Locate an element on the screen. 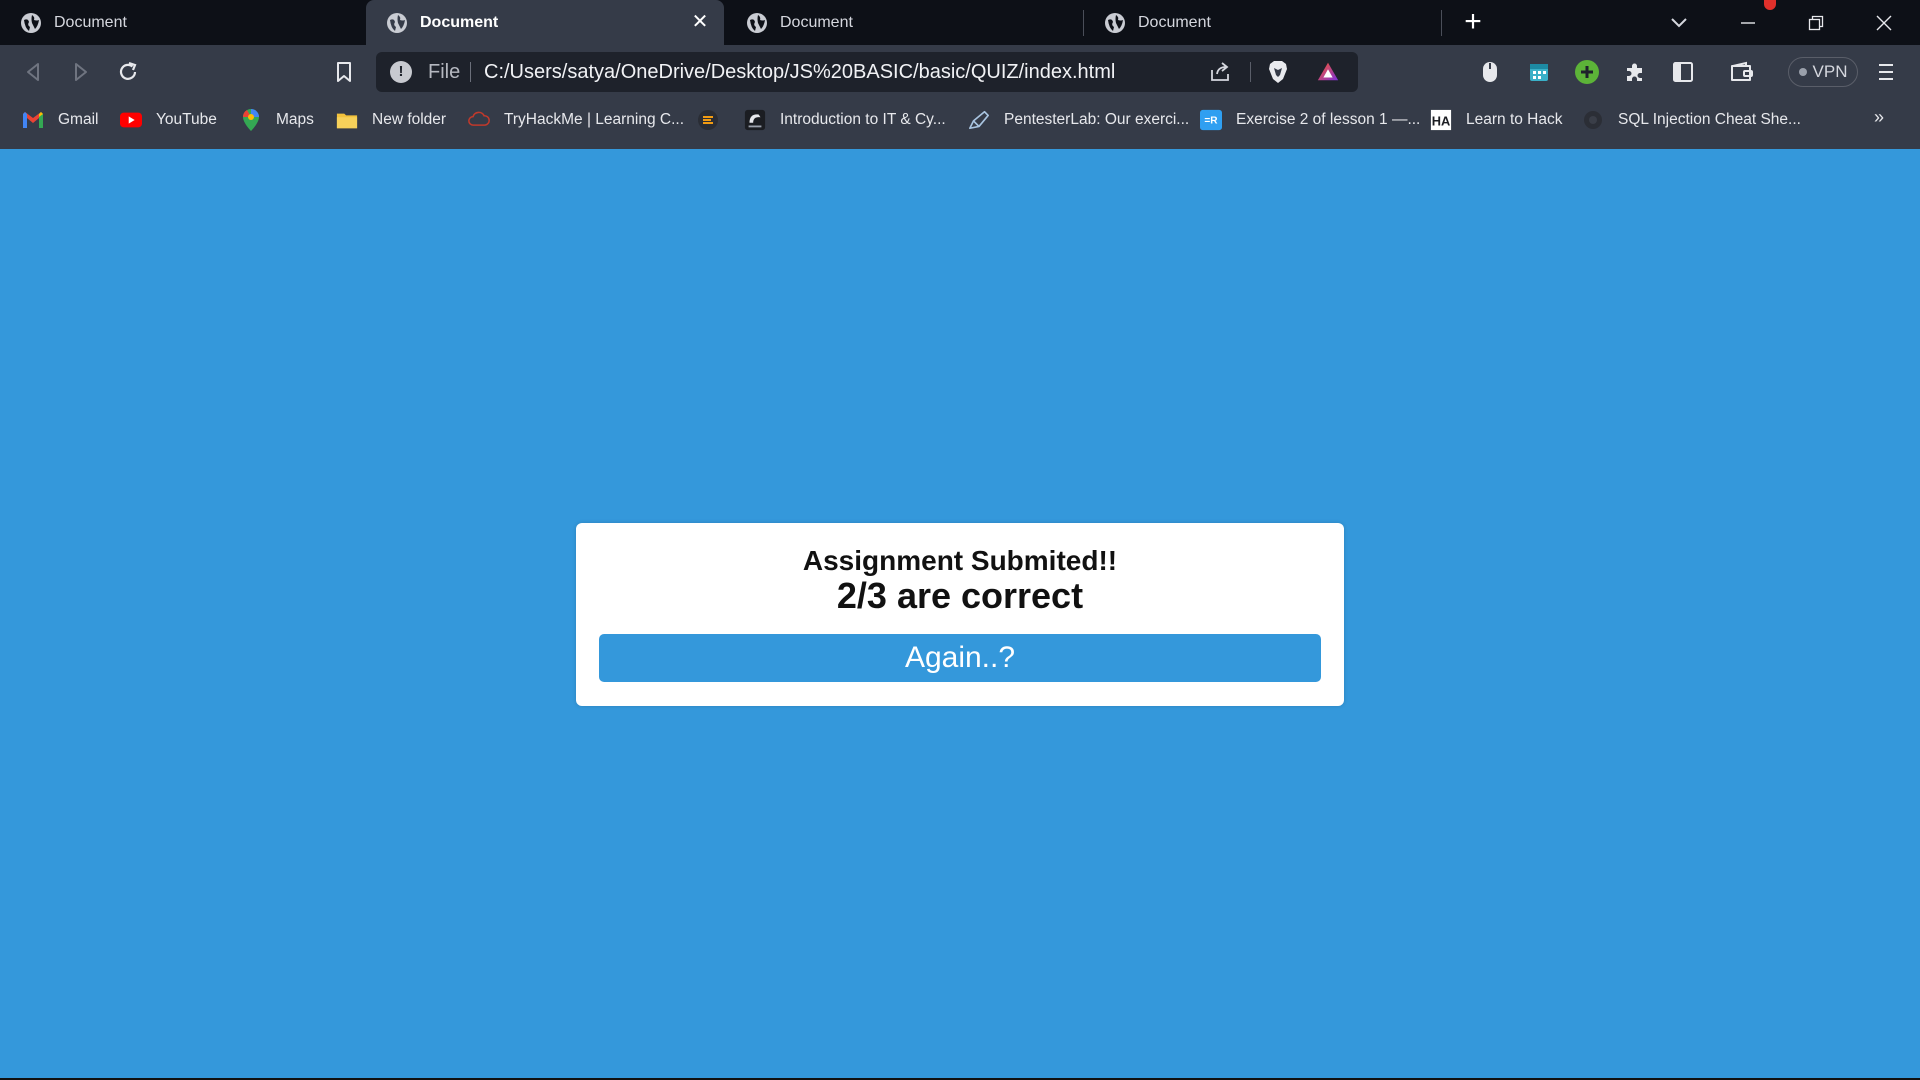 The image size is (1920, 1080). bookmark-site is located at coordinates (715, 120).